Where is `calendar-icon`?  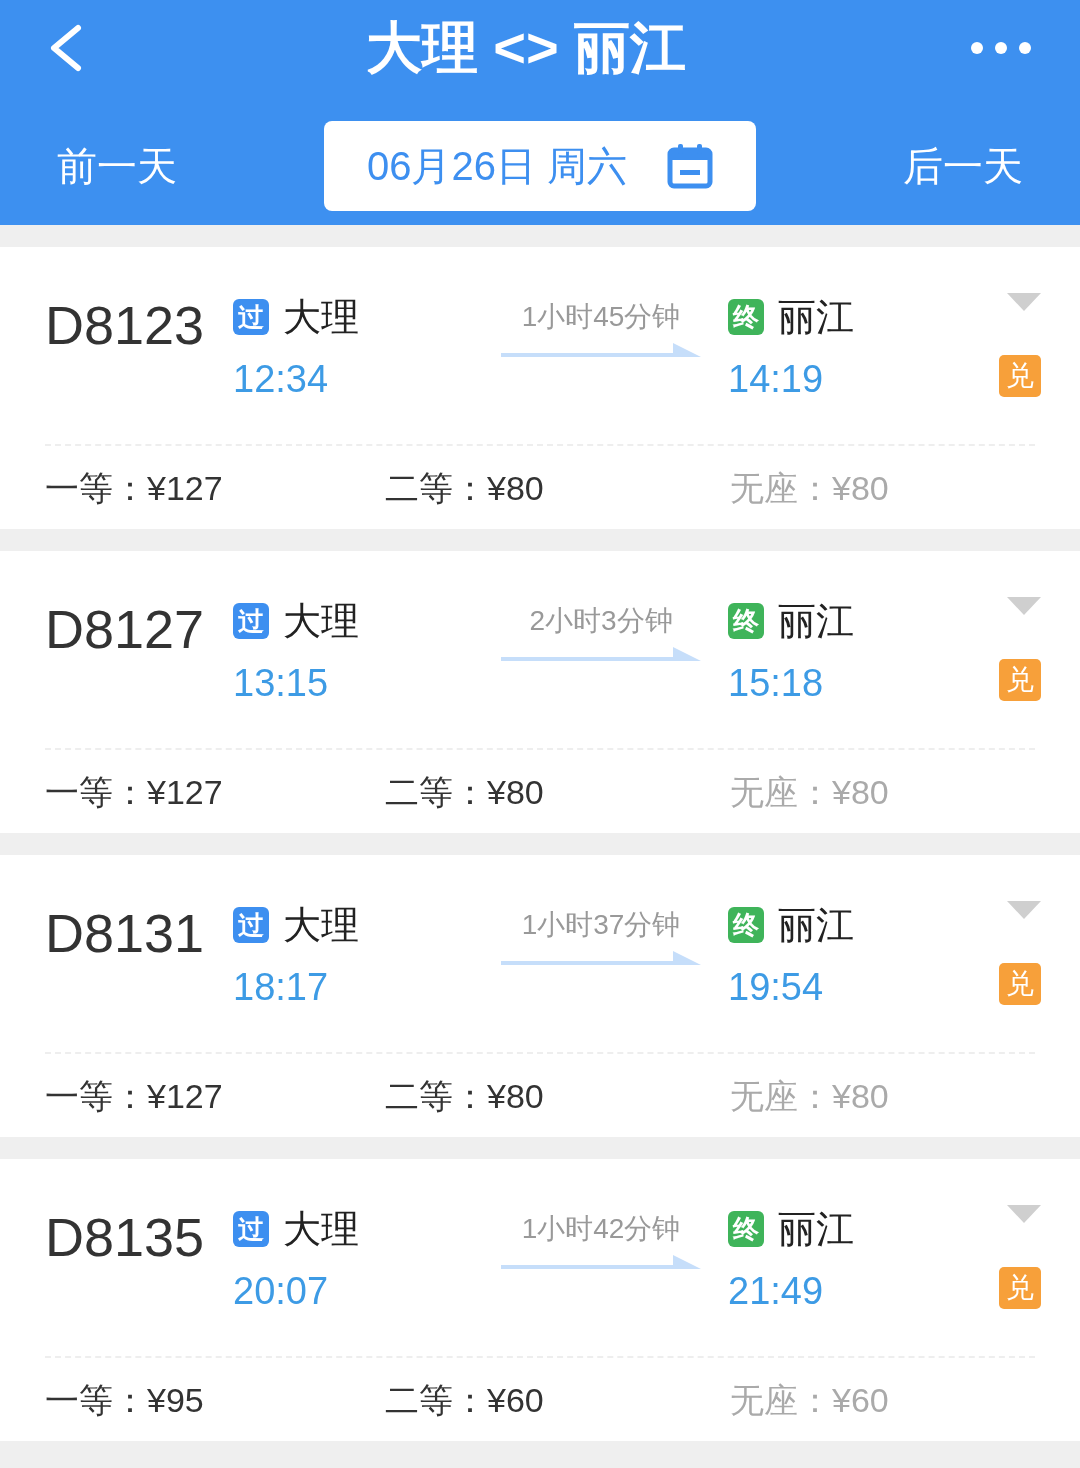 calendar-icon is located at coordinates (690, 166).